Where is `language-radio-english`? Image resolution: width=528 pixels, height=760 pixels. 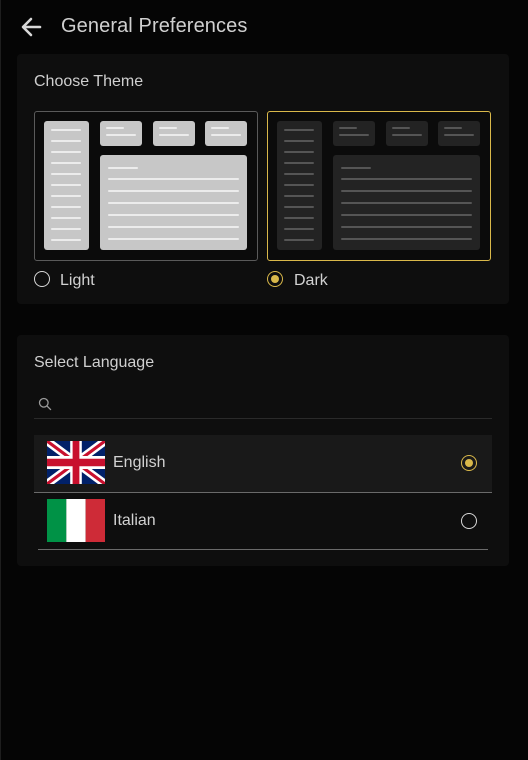 language-radio-english is located at coordinates (469, 463).